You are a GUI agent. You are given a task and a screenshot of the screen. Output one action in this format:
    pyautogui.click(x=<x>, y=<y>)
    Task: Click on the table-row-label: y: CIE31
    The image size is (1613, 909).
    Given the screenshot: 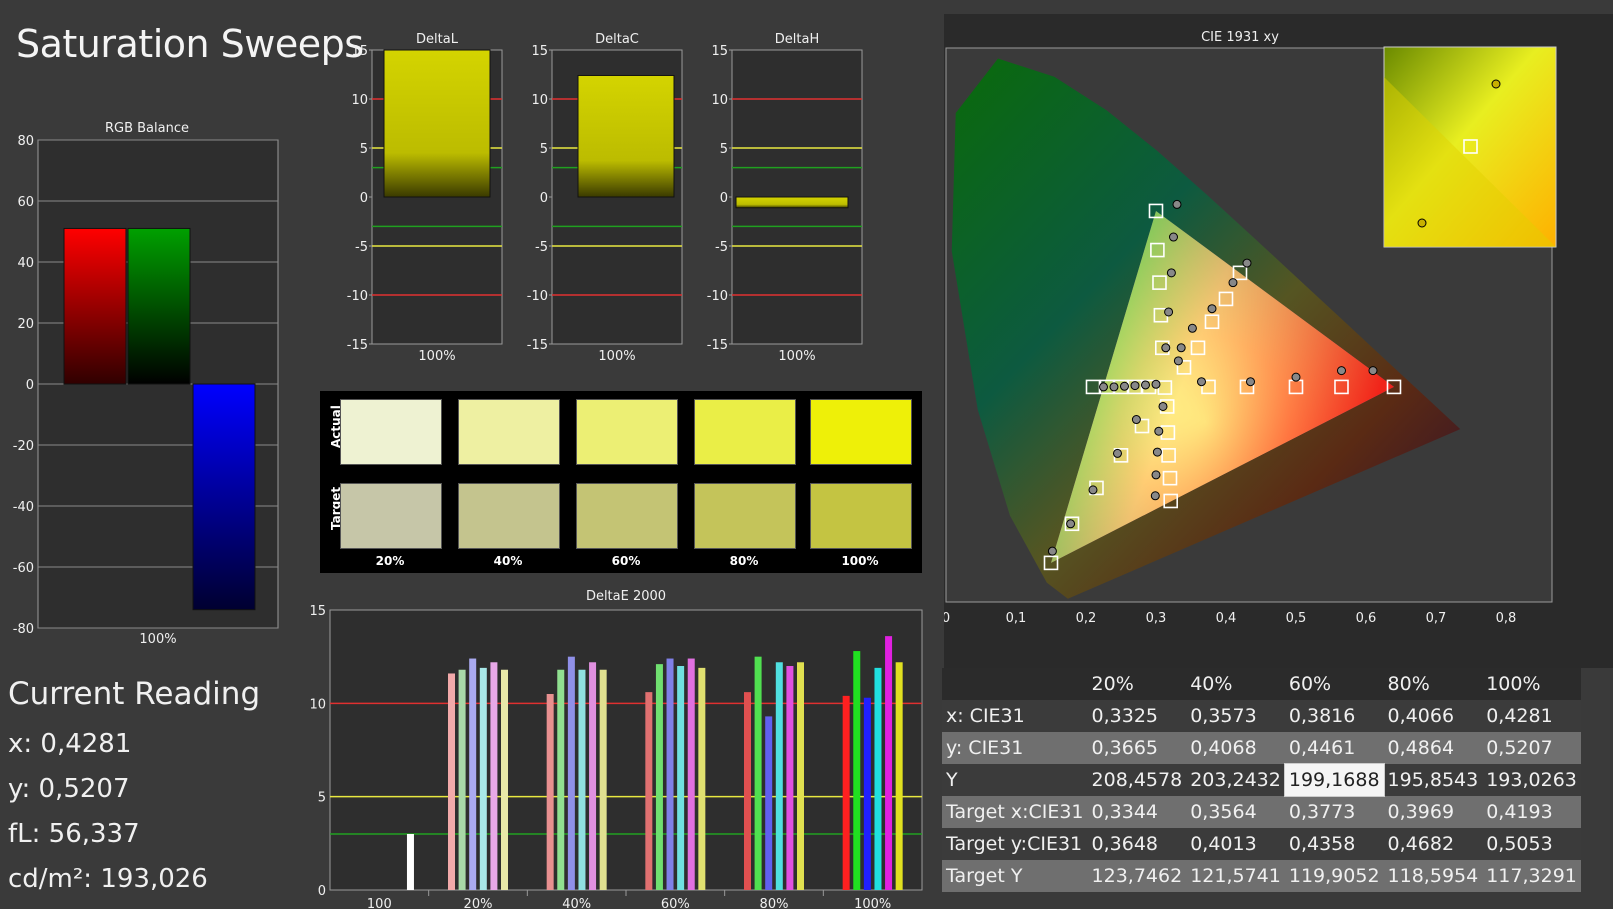 What is the action you would take?
    pyautogui.click(x=1015, y=748)
    